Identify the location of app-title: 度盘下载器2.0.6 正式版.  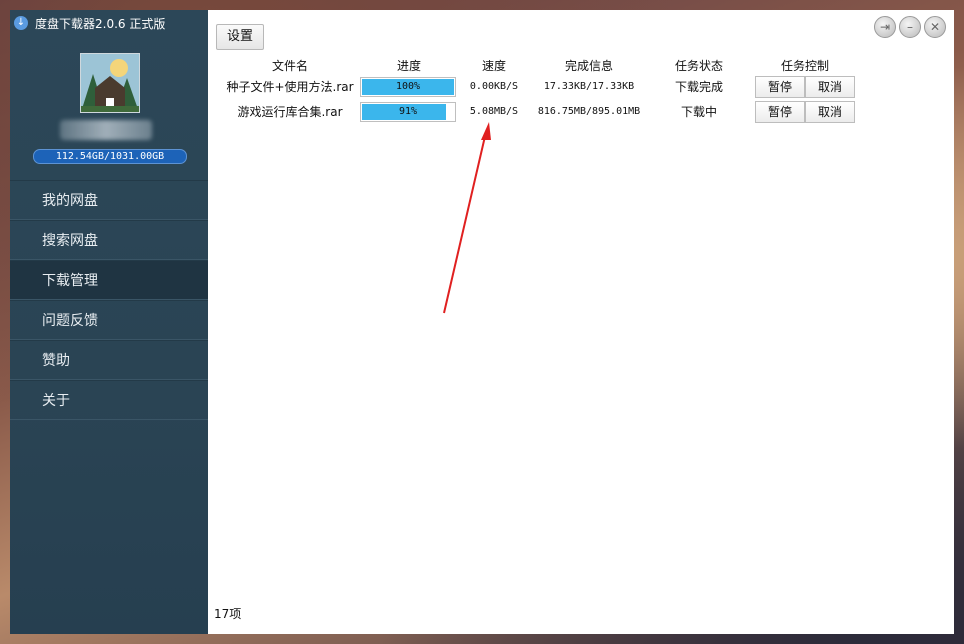
(100, 23).